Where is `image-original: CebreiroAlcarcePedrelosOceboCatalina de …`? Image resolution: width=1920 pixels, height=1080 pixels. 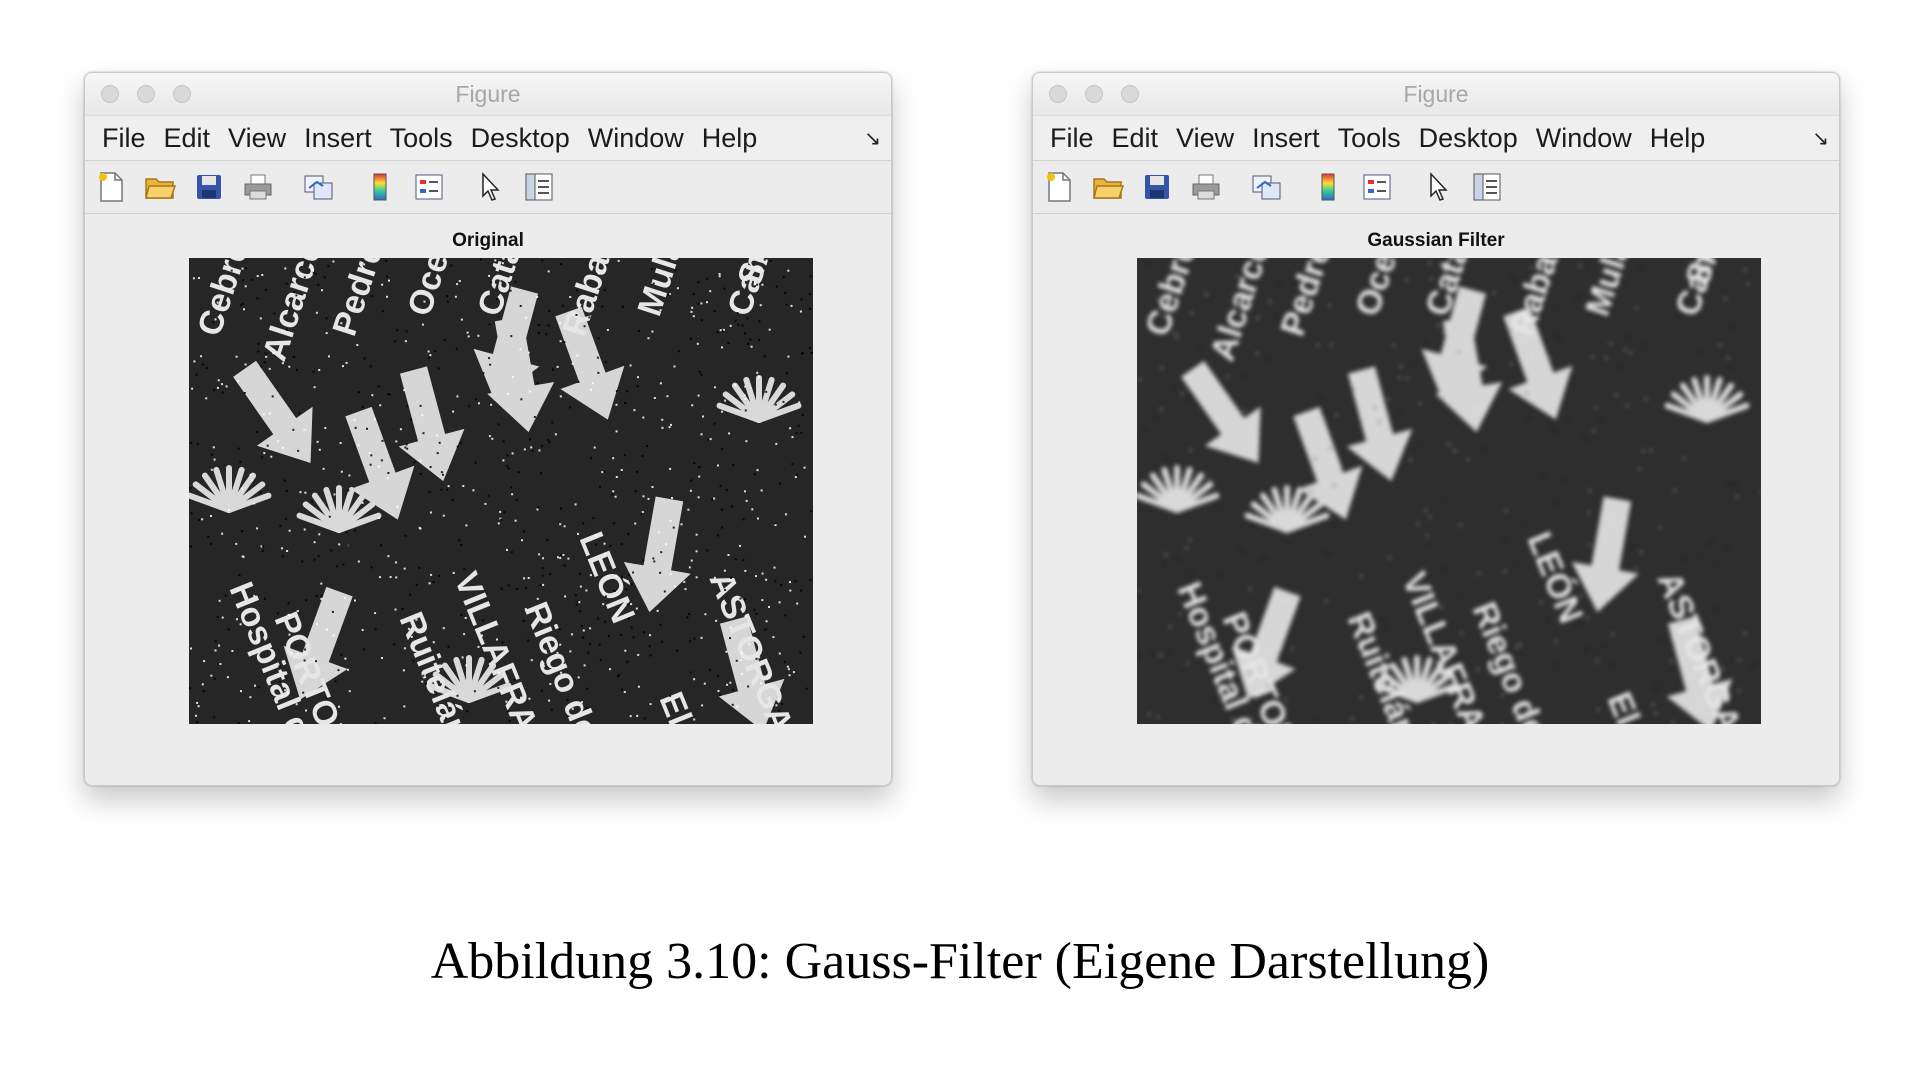 image-original: CebreiroAlcarcePedrelosOceboCatalina de … is located at coordinates (501, 491).